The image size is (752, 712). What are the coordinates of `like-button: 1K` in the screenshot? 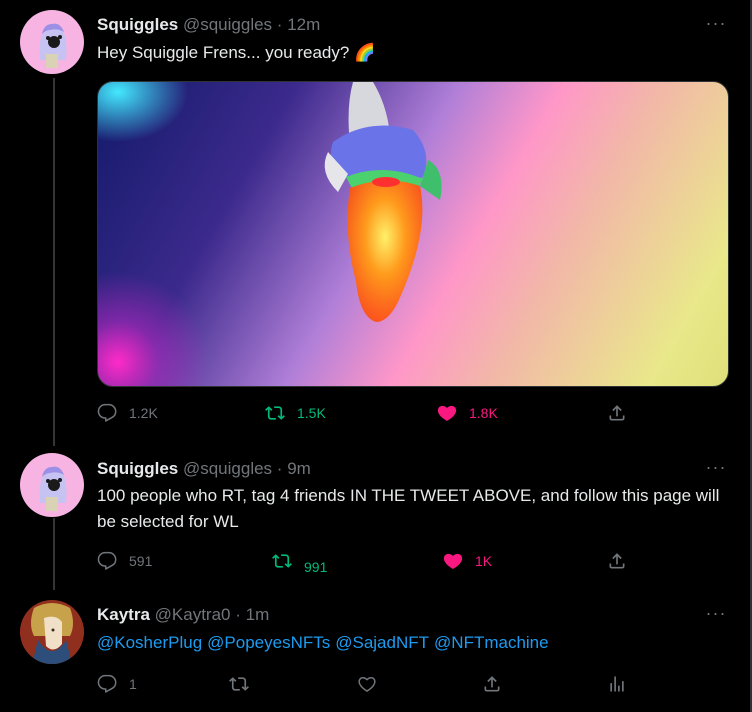 It's located at (467, 561).